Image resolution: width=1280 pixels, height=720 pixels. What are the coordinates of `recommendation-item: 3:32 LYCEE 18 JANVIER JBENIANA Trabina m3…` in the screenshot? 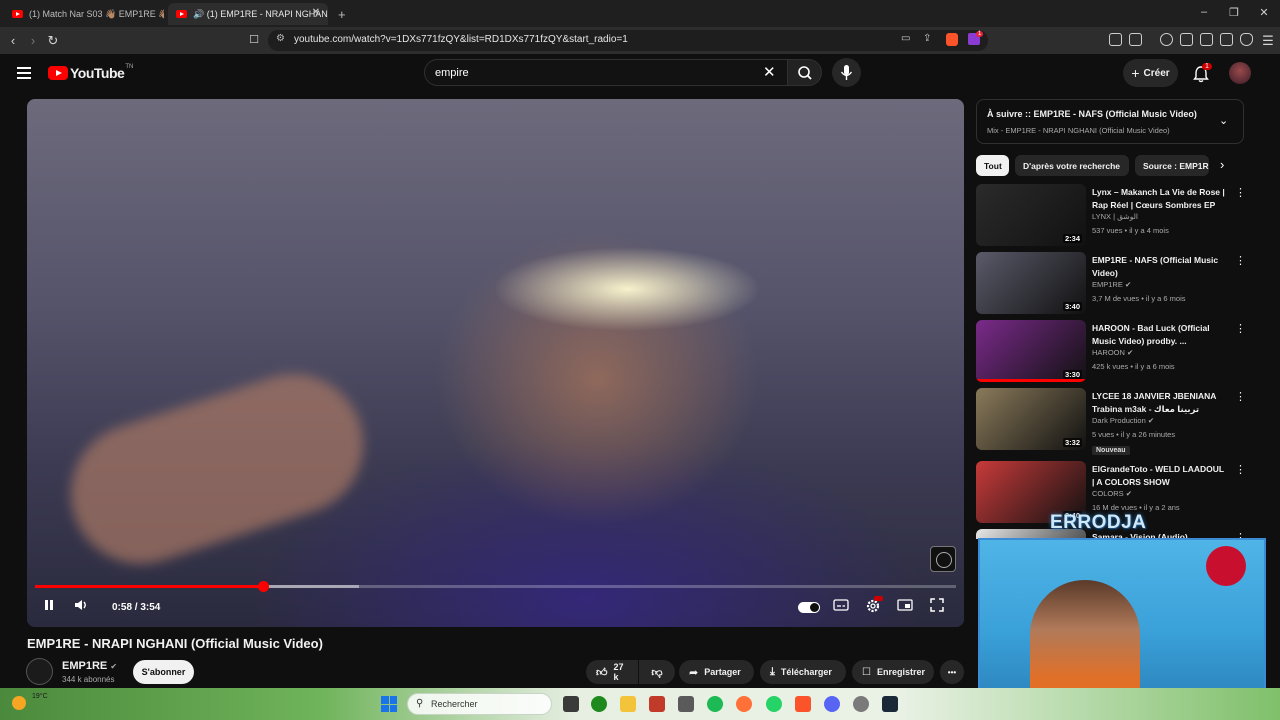 It's located at (1111, 421).